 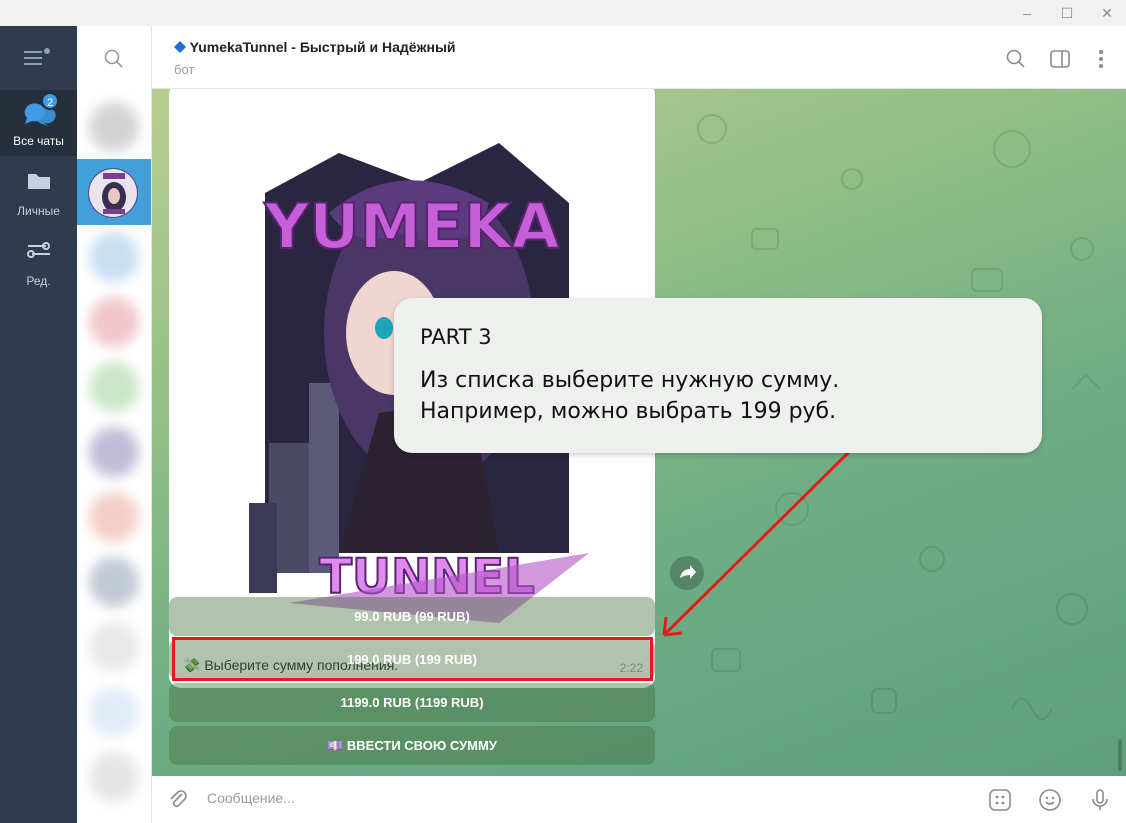 I want to click on chat-header: YumekaTunnel - Быстрый и Надёжный бот, so click(x=639, y=57).